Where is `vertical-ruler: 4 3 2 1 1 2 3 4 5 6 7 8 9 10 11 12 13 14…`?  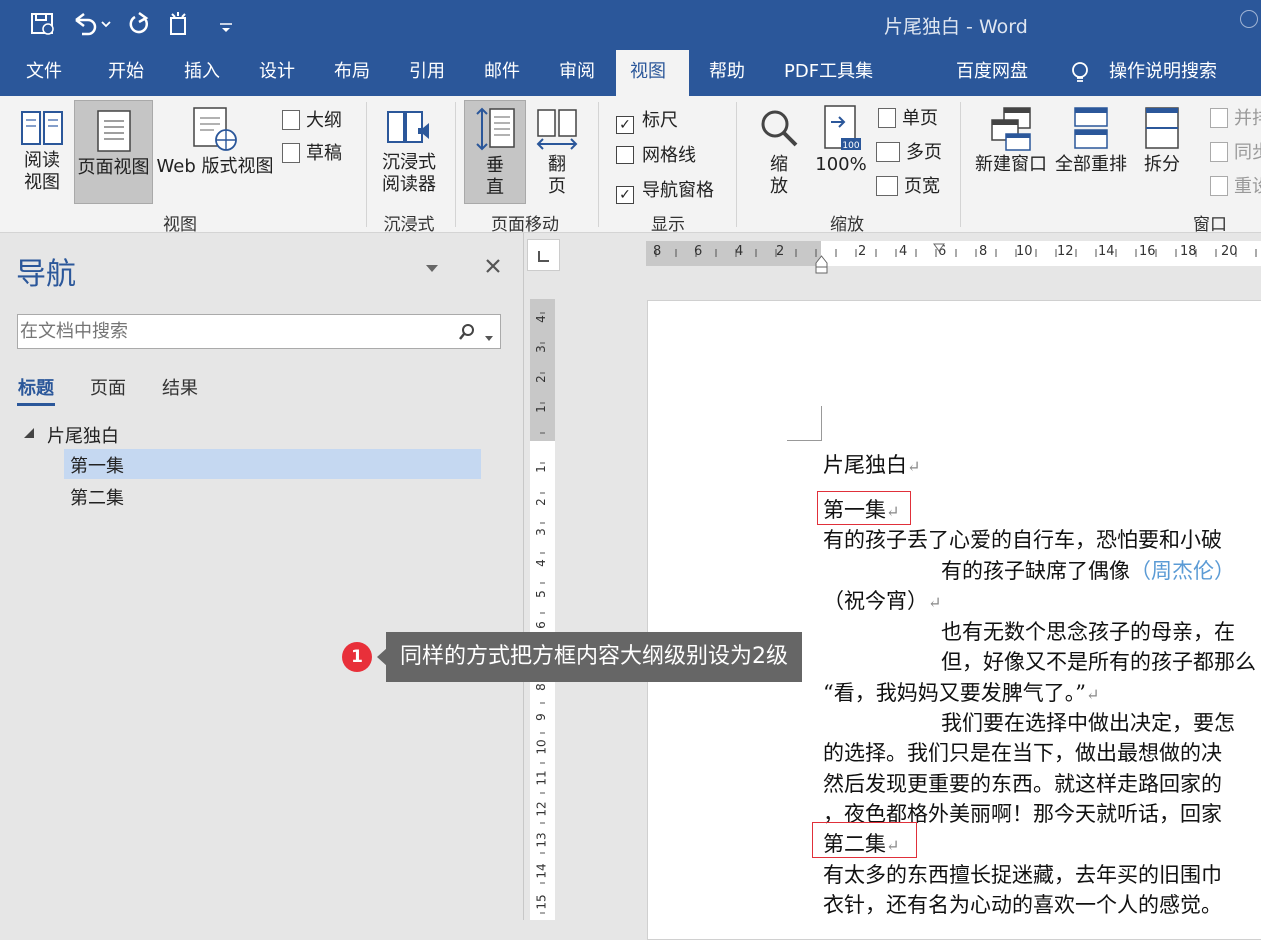
vertical-ruler: 4 3 2 1 1 2 3 4 5 6 7 8 9 10 11 12 13 14… is located at coordinates (542, 609).